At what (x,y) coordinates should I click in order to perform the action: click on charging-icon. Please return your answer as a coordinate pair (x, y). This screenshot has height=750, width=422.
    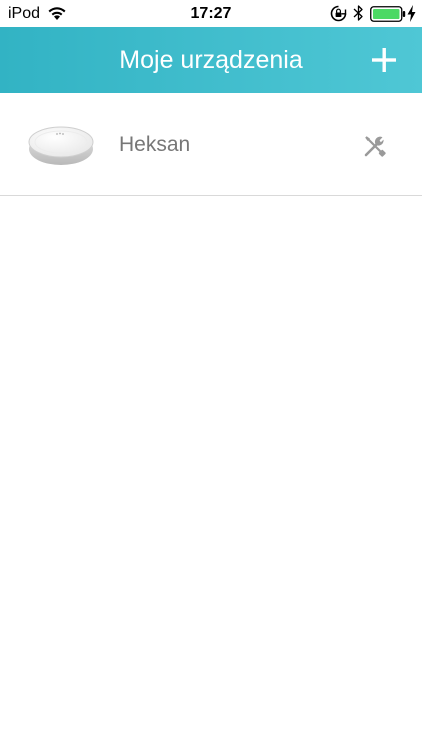
    Looking at the image, I should click on (411, 13).